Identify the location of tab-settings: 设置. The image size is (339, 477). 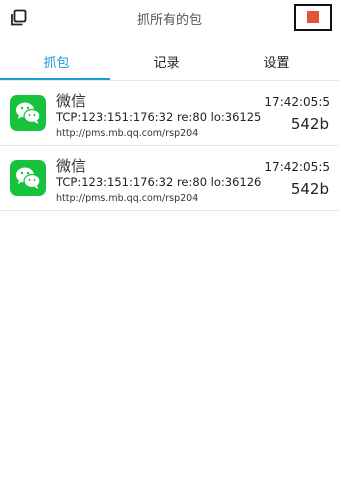
(276, 61).